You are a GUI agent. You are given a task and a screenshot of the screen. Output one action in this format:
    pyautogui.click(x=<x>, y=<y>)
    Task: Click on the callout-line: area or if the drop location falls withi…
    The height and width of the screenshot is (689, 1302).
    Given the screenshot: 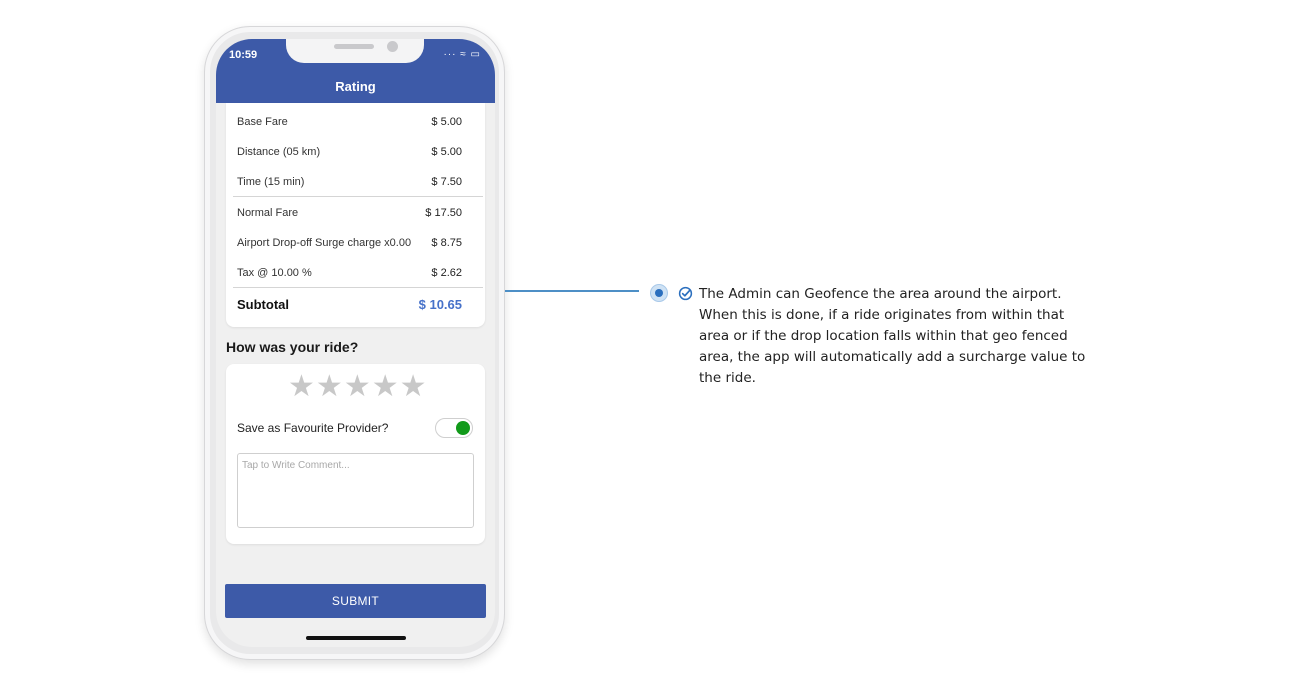 What is the action you would take?
    pyautogui.click(x=883, y=336)
    